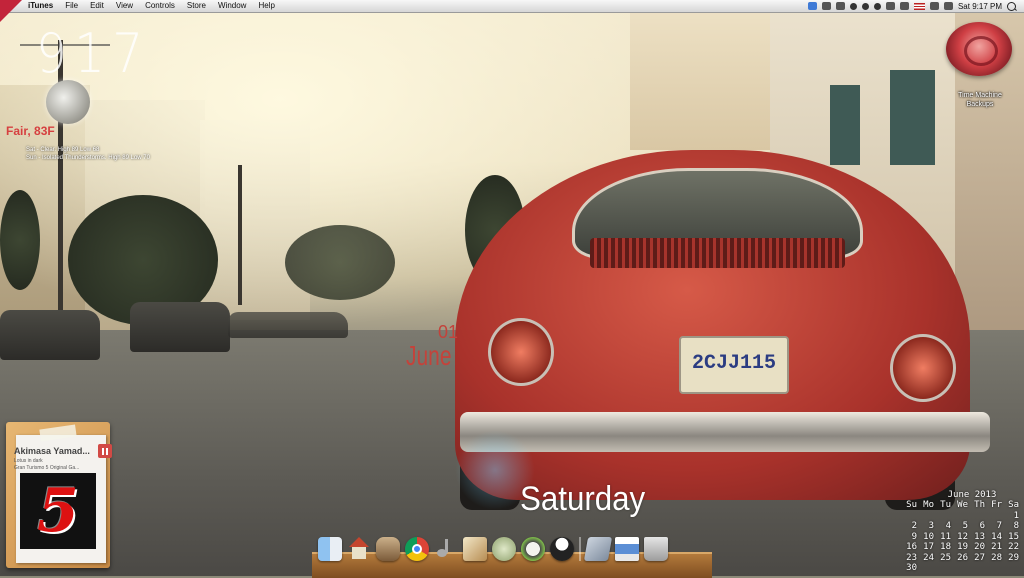 The height and width of the screenshot is (578, 1024). What do you see at coordinates (996, 547) in the screenshot?
I see `calendar-day: 21` at bounding box center [996, 547].